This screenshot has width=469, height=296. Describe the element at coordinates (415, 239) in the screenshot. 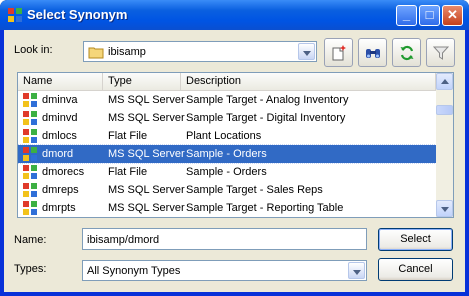

I see `select-button: Select` at that location.